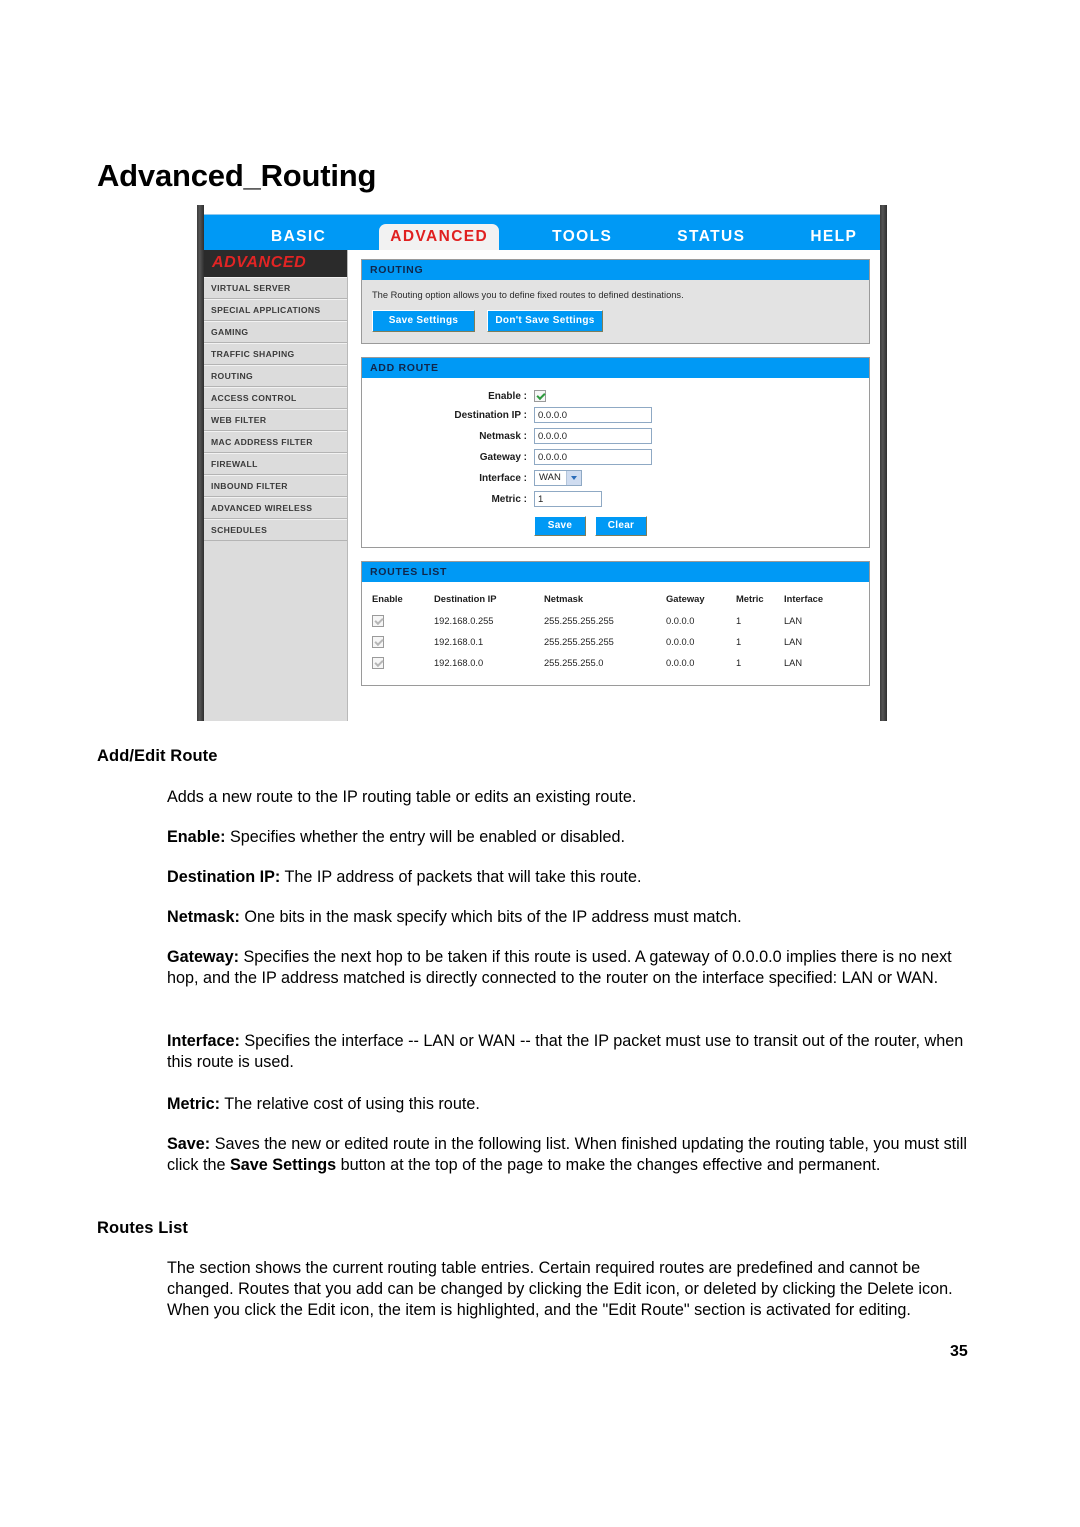  I want to click on table-row: 192.168.0.0 255.255.255.0 0.0.0.0 1 LAN, so click(616, 663).